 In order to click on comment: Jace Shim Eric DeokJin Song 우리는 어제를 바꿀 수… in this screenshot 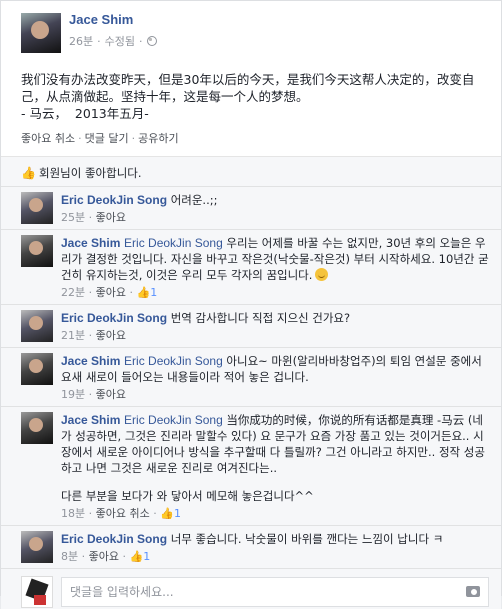, I will do `click(251, 267)`.